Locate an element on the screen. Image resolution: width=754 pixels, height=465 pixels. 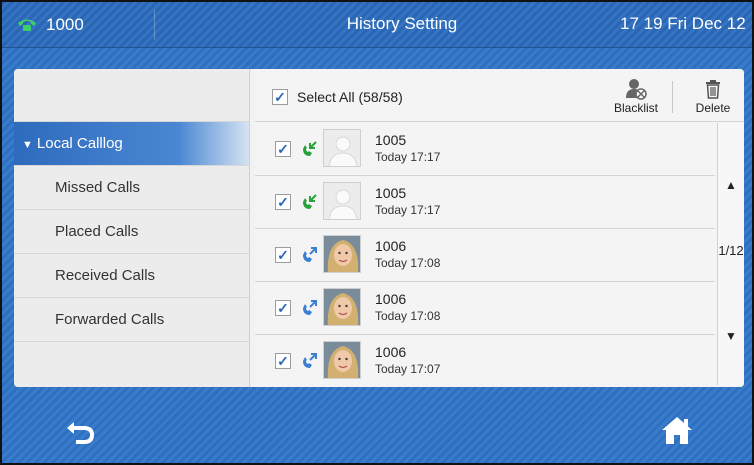
call-time: Today 17:07 is located at coordinates (408, 369).